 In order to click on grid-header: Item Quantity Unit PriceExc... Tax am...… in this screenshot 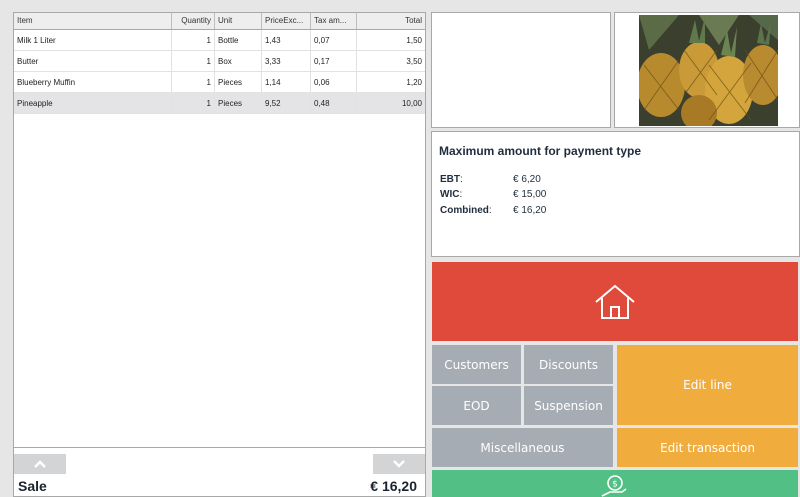, I will do `click(219, 21)`.